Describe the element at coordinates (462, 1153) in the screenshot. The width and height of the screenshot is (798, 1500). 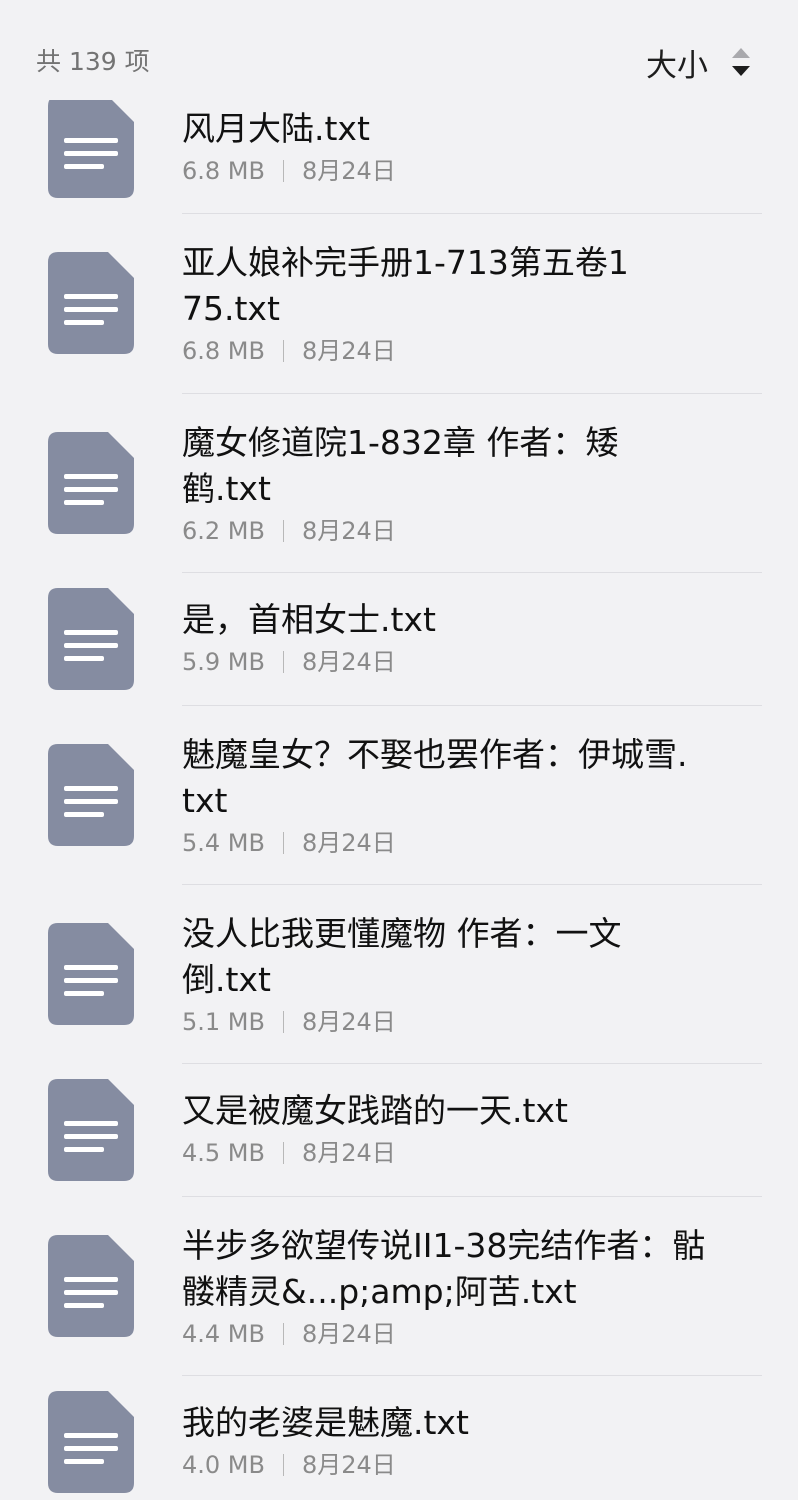
I see `file-meta: 4.5 MB 8月24日` at that location.